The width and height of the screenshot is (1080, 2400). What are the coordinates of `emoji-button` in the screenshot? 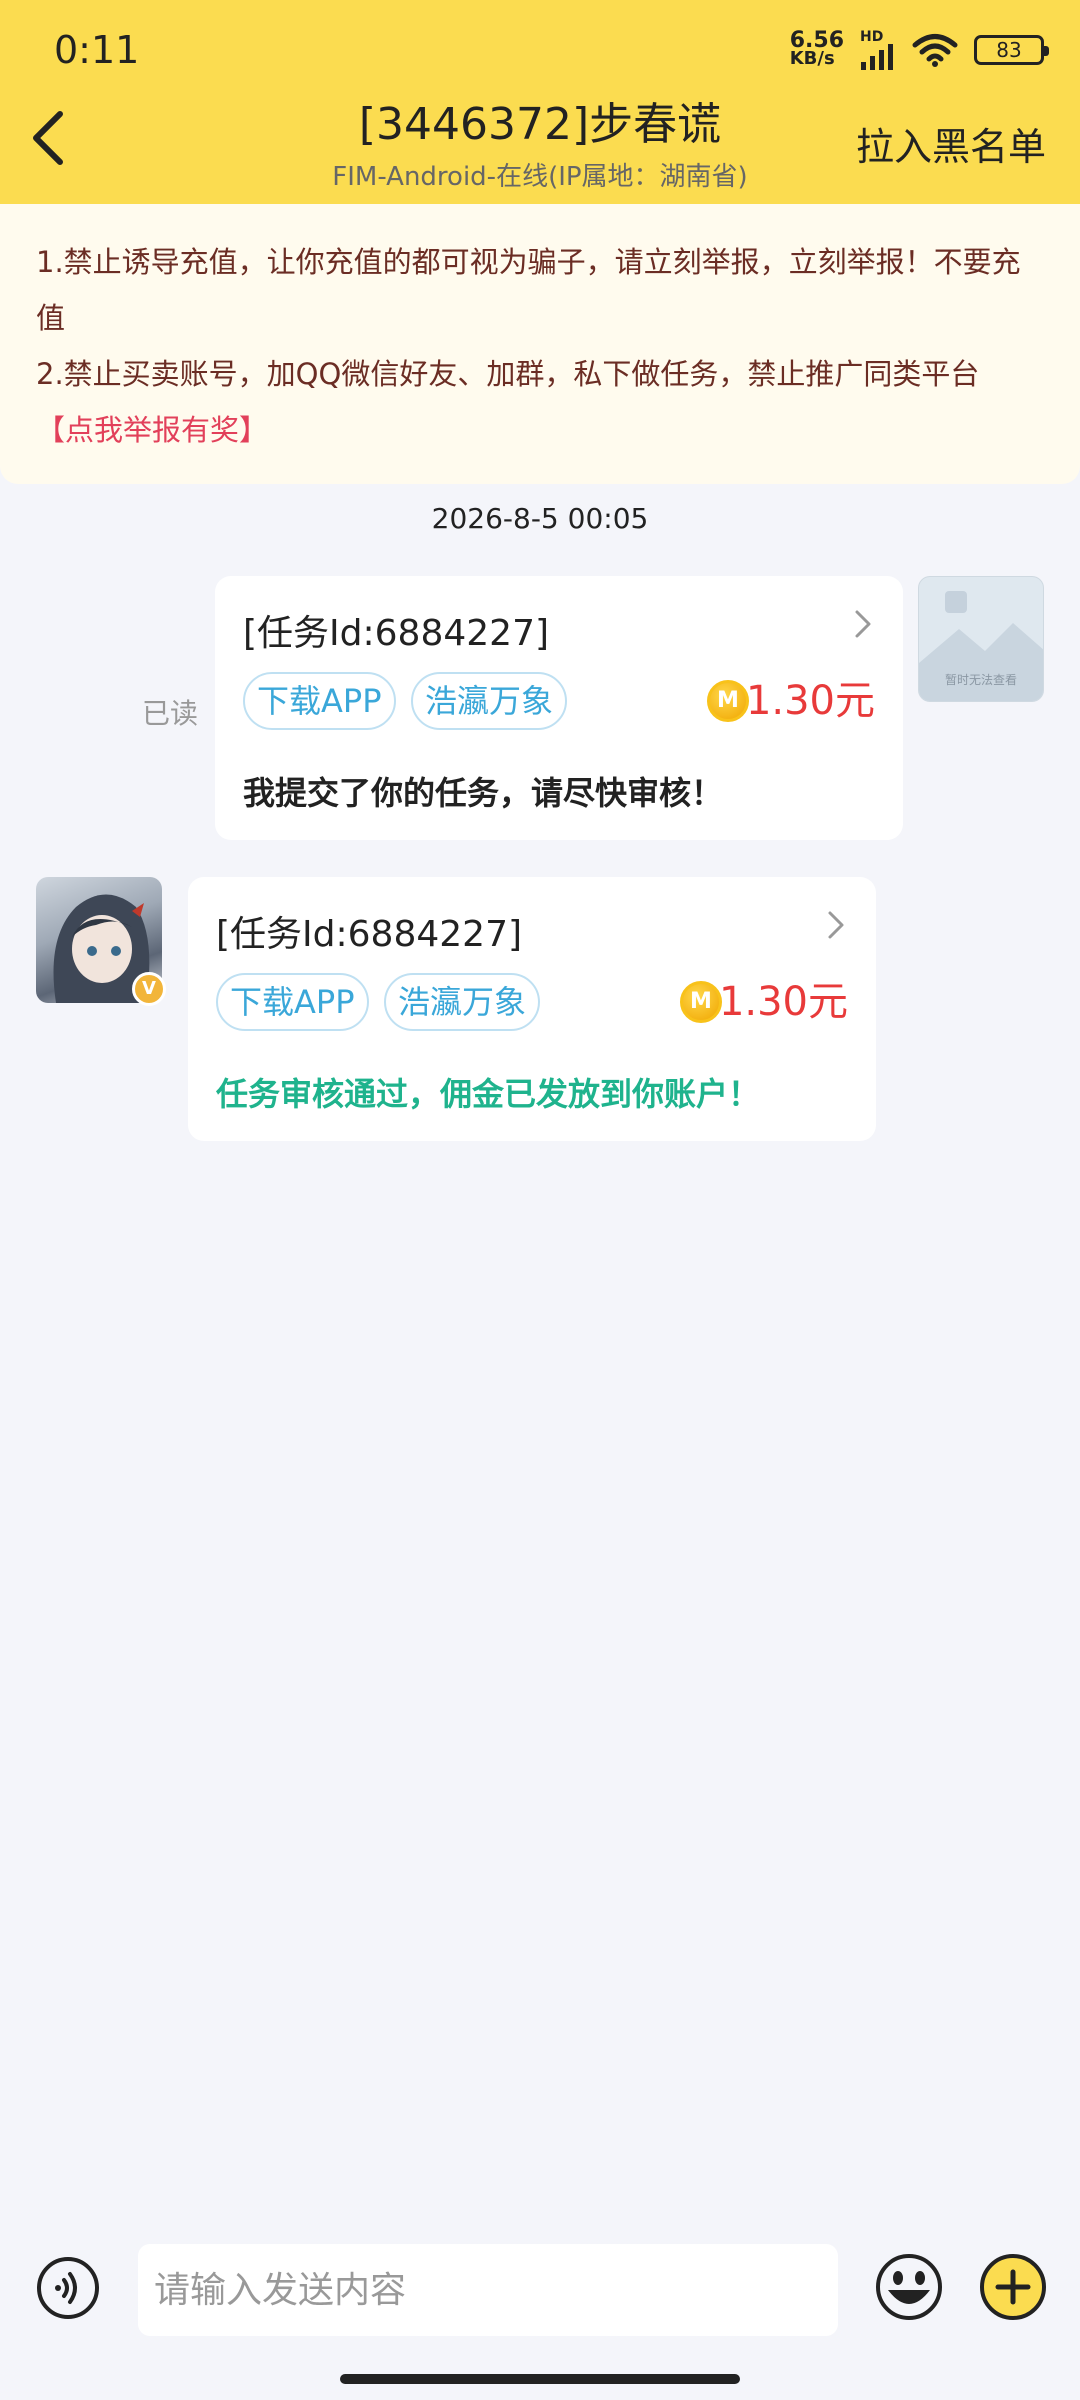 It's located at (909, 2287).